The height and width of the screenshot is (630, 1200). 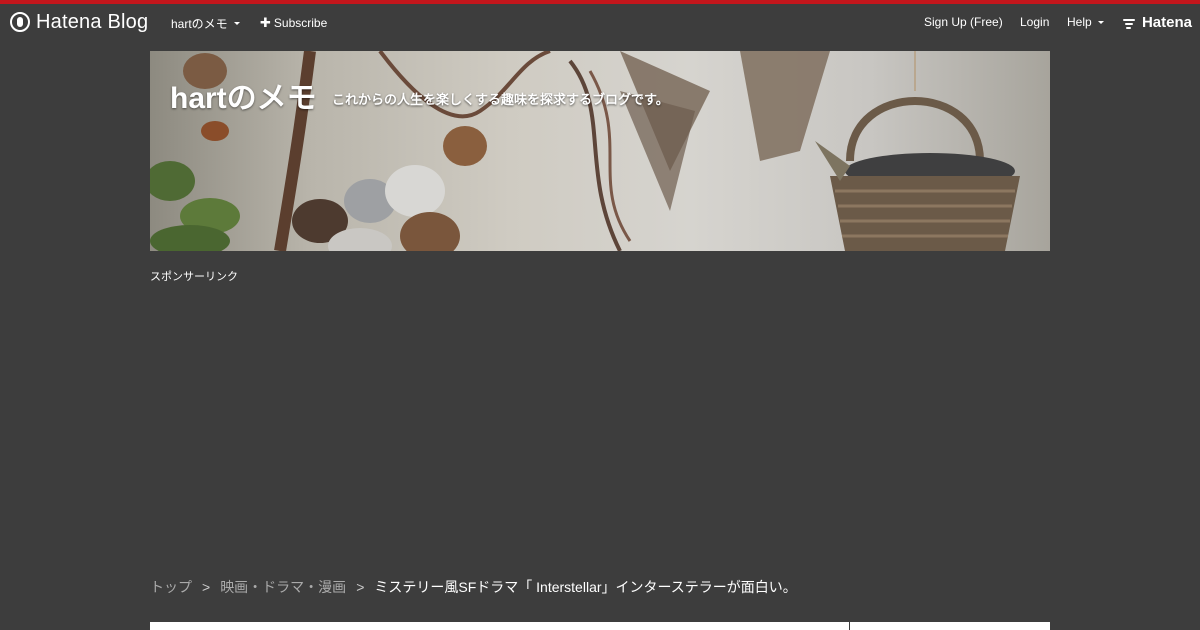 I want to click on help-label: Help, so click(x=1079, y=22).